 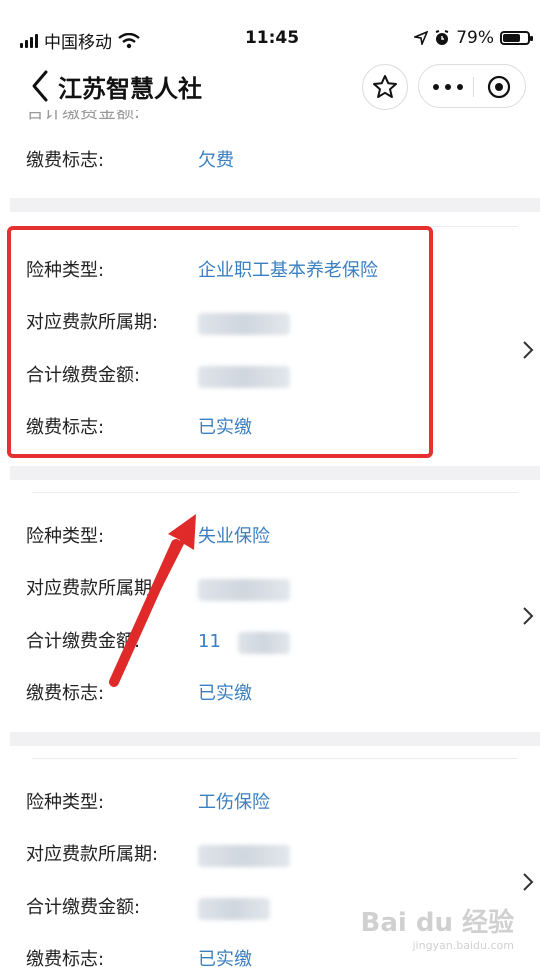 I want to click on mini-program-capsule, so click(x=472, y=86).